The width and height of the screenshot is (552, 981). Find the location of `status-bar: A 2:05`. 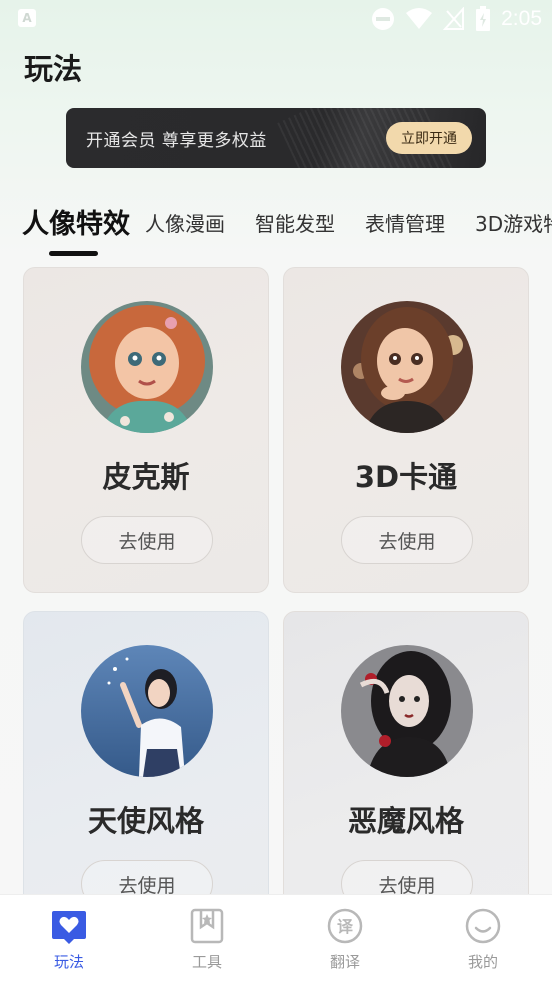

status-bar: A 2:05 is located at coordinates (276, 20).